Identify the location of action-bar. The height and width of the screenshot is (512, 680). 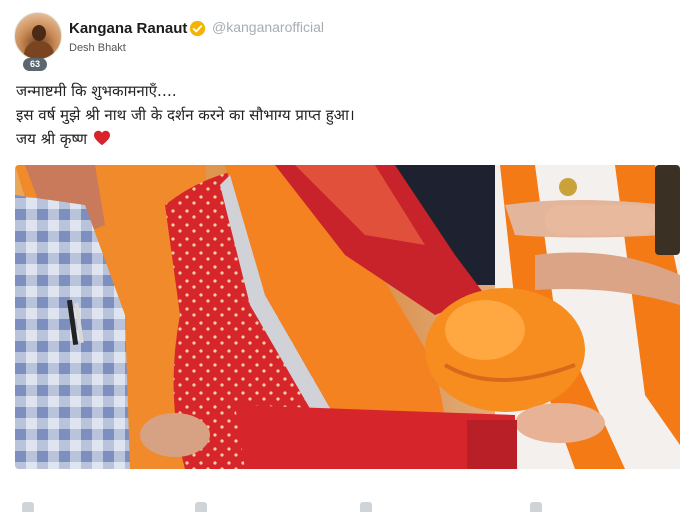
(340, 503).